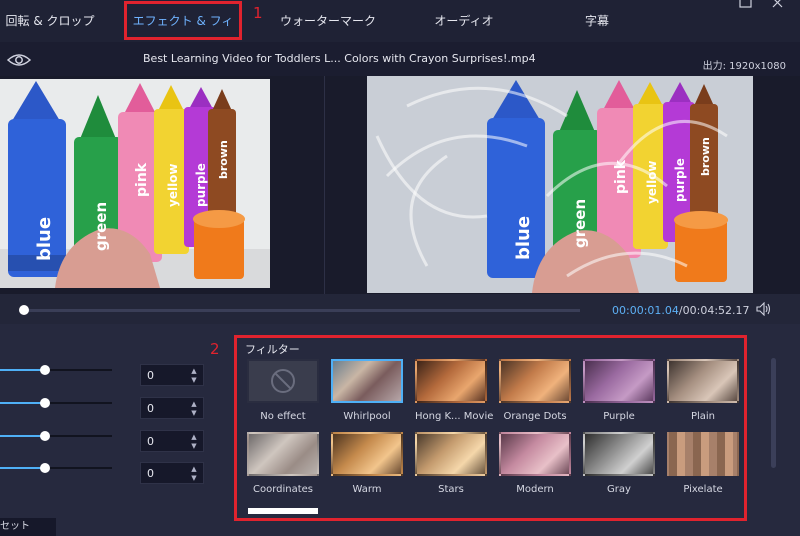 Image resolution: width=800 pixels, height=536 pixels. I want to click on filter-plain: Plain, so click(703, 390).